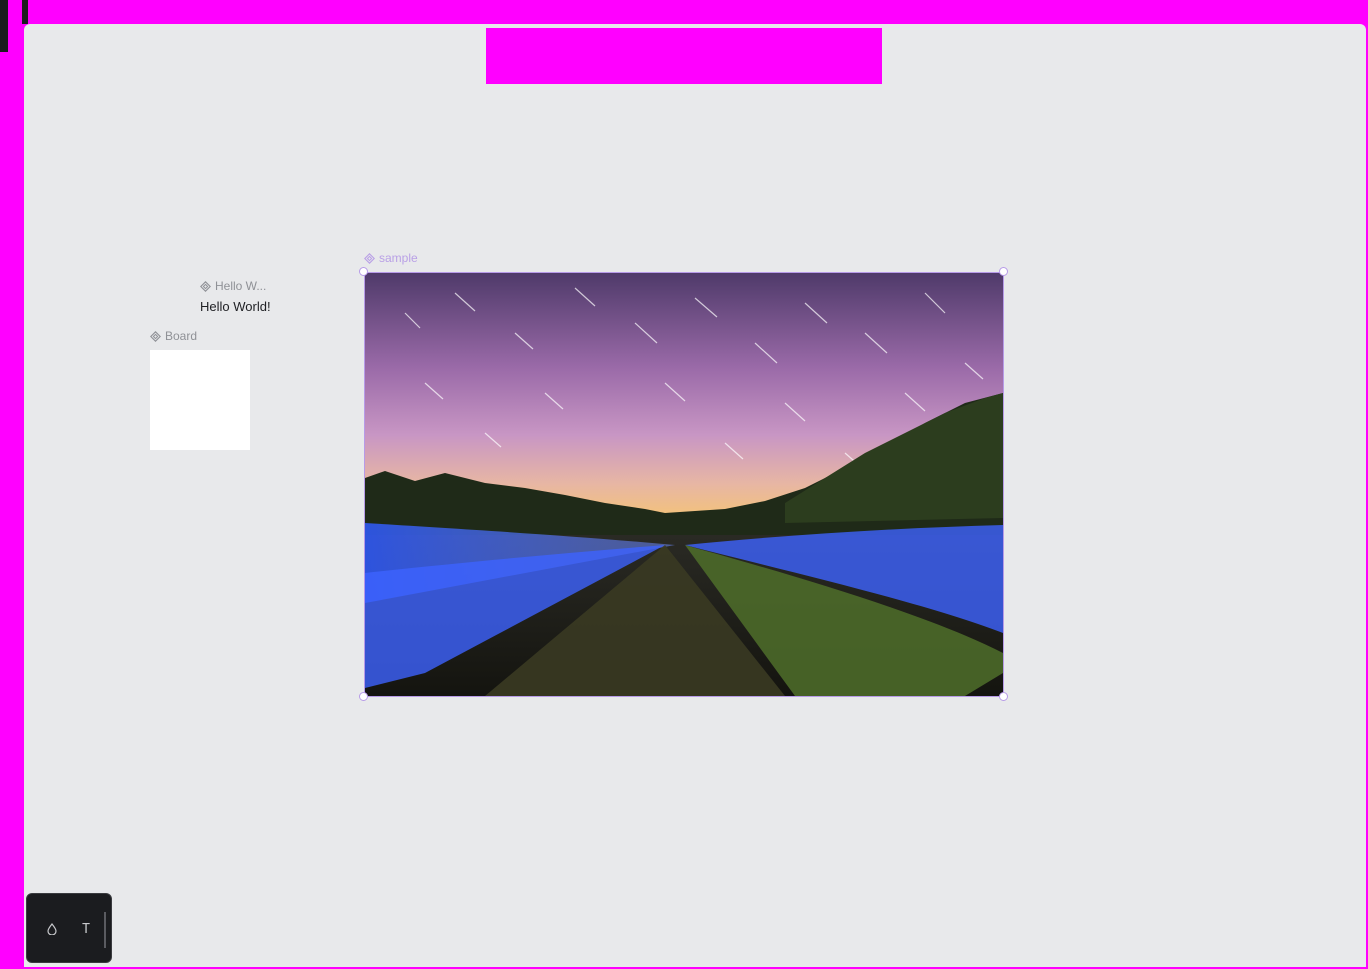 This screenshot has width=1368, height=969. Describe the element at coordinates (86, 929) in the screenshot. I see `text-tool-icon: T` at that location.